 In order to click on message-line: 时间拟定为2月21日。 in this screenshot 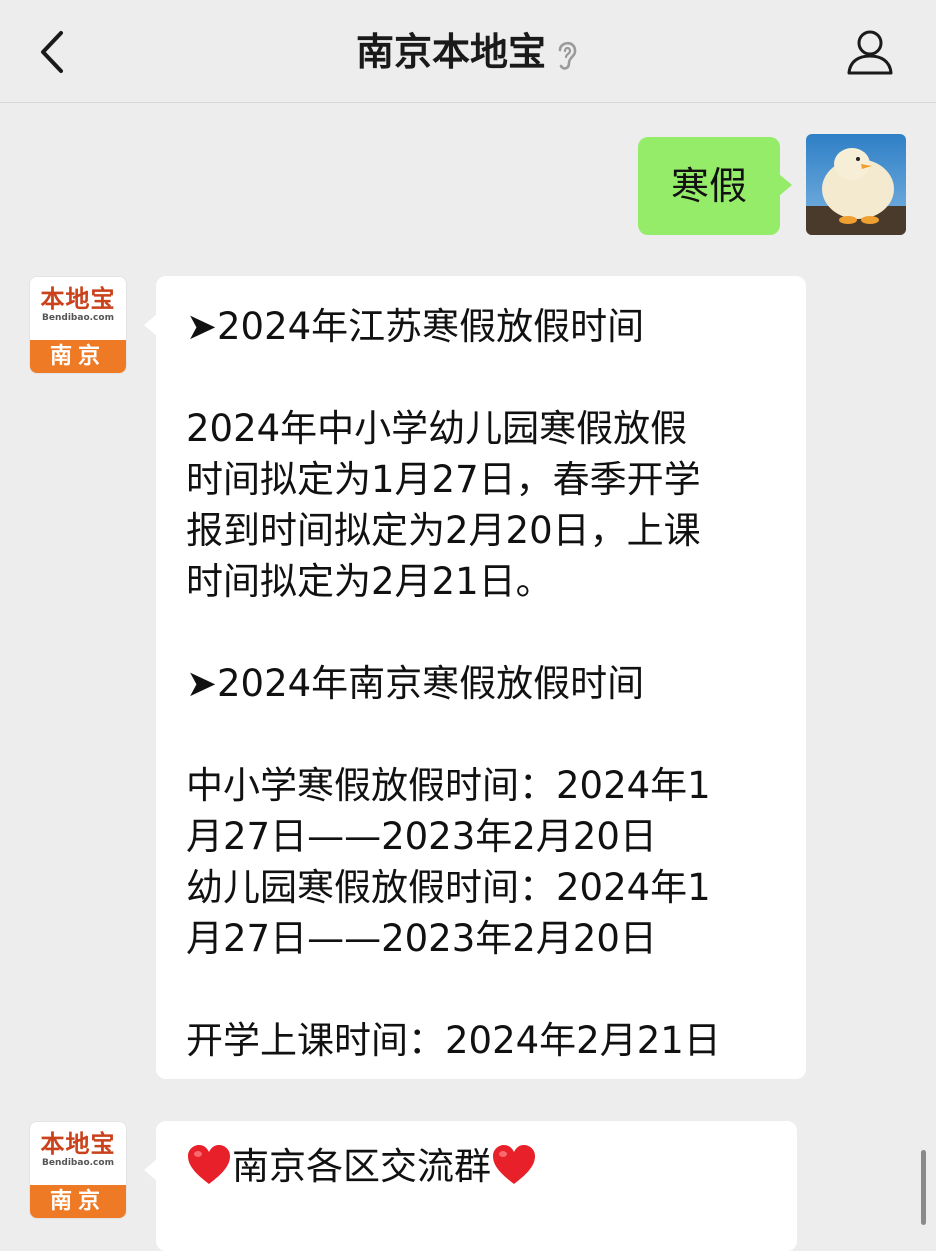, I will do `click(369, 581)`.